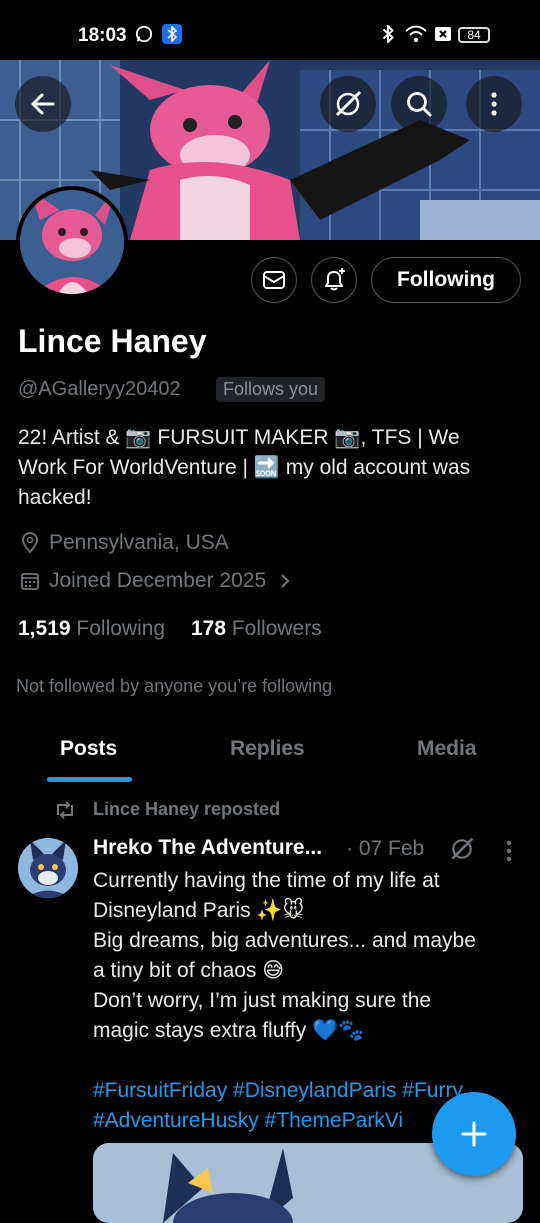 The width and height of the screenshot is (540, 1223). Describe the element at coordinates (239, 437) in the screenshot. I see `bio-line: 22! Artist & 📷 FURSUIT MAKER 📷, TFS | We` at that location.